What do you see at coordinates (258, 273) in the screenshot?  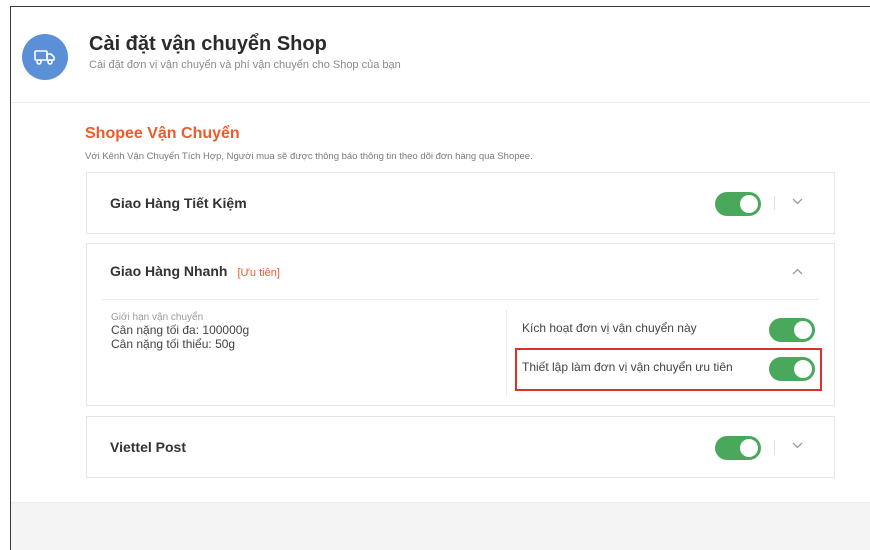 I see `priority-tag: [Ưu tiên]` at bounding box center [258, 273].